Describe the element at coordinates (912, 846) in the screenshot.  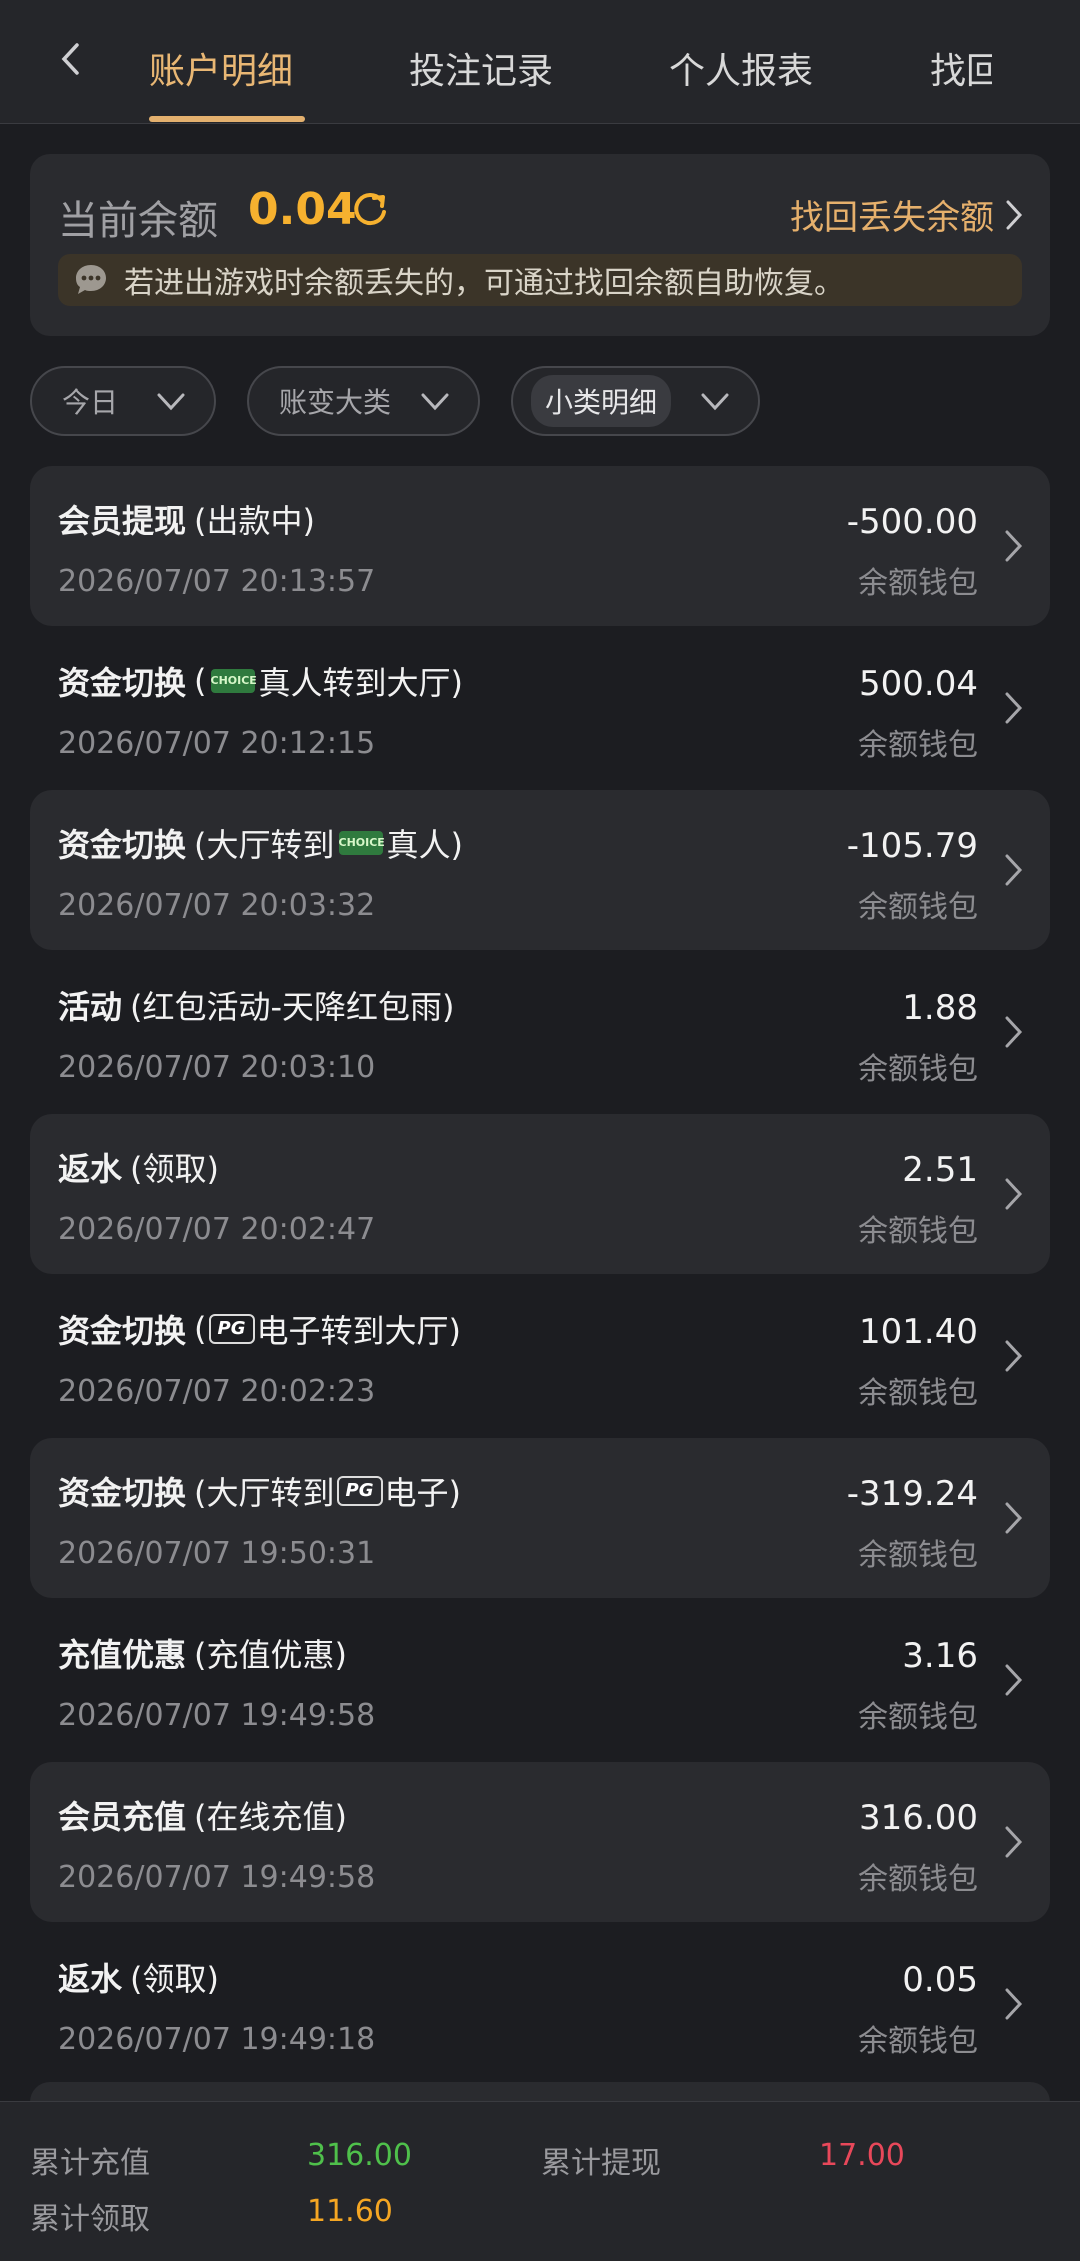
I see `record-amount: -105.79` at that location.